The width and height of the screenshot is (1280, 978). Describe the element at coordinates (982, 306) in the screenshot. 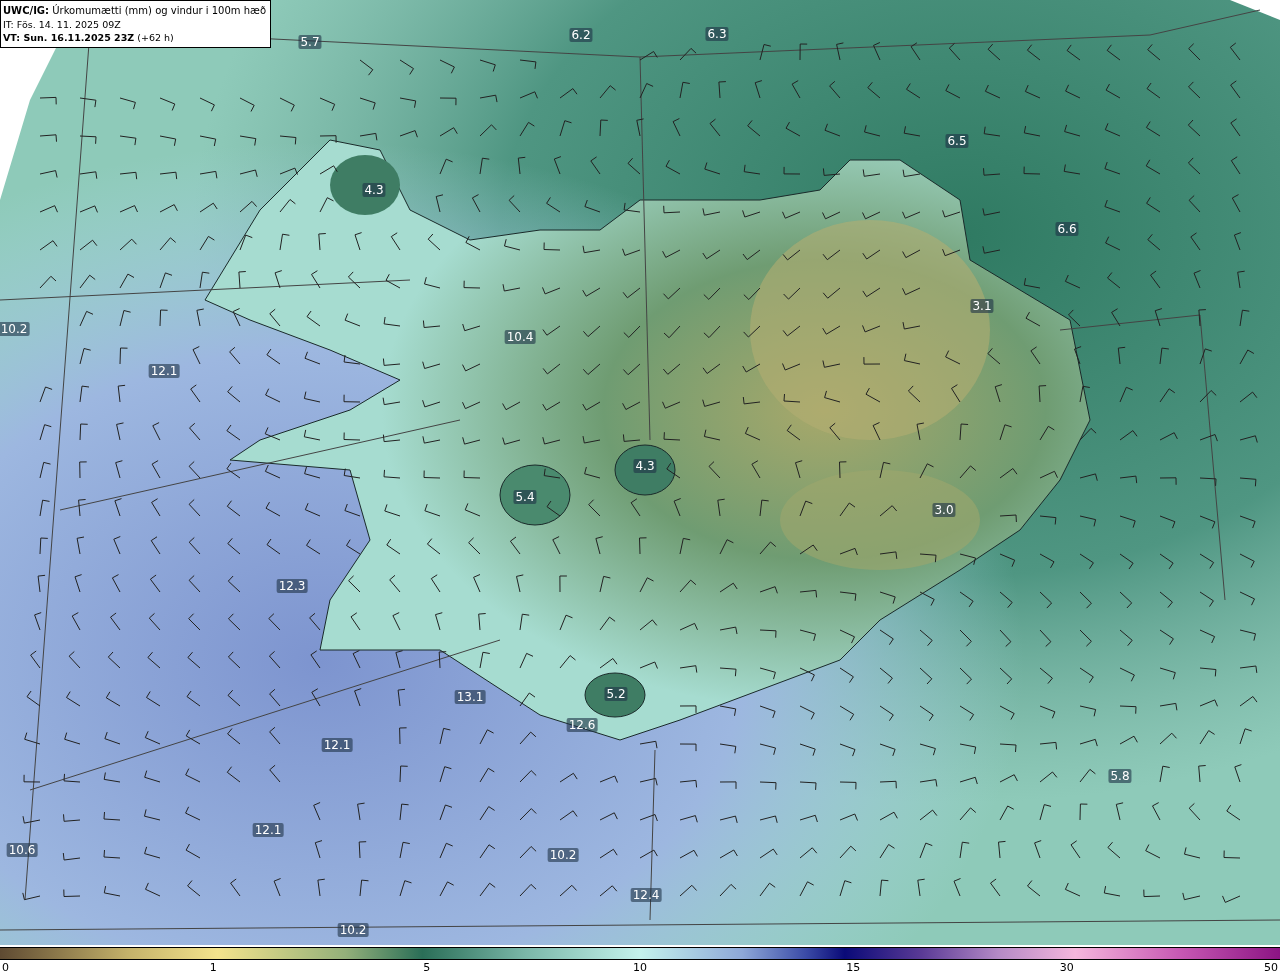

I see `contour-value-label: 3.1` at that location.